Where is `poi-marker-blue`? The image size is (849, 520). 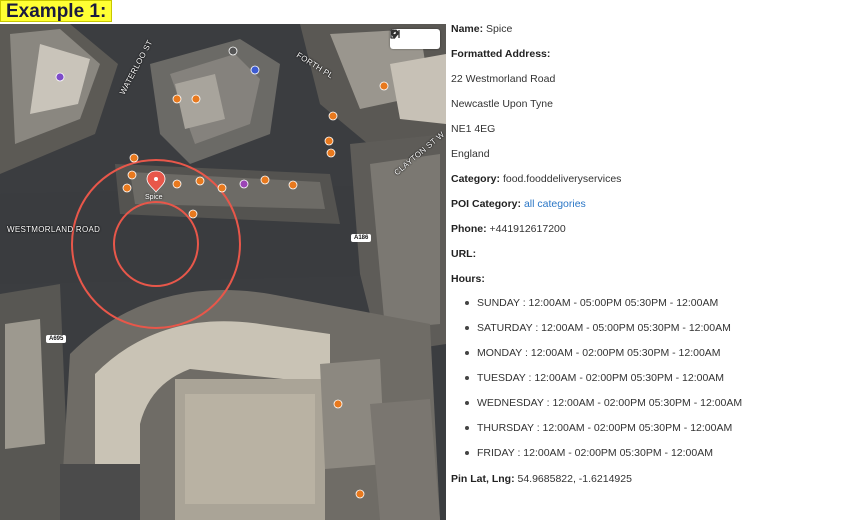
poi-marker-blue is located at coordinates (255, 70).